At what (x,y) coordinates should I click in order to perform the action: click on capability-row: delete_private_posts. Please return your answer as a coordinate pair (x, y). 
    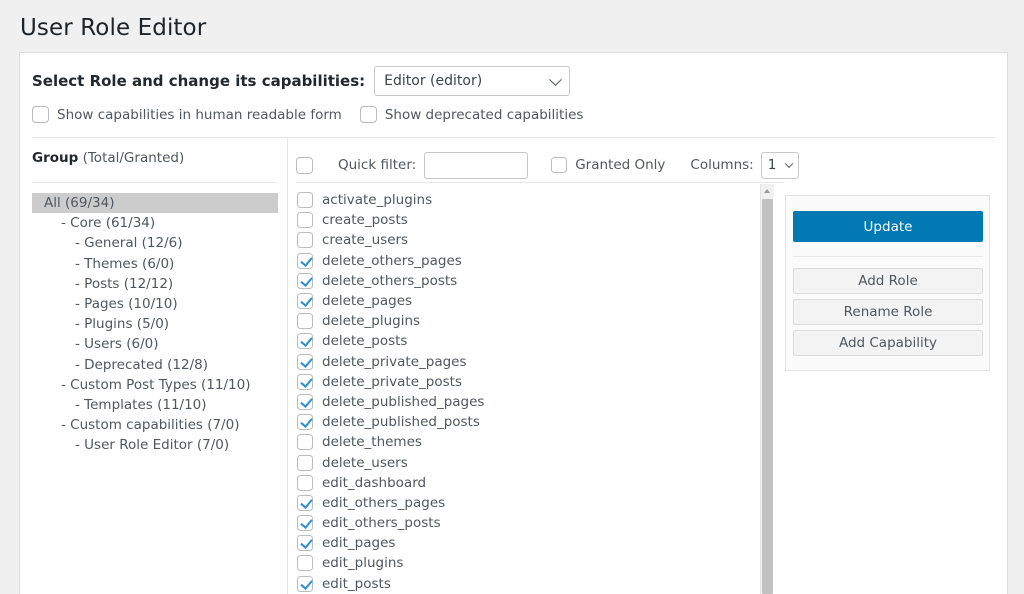
    Looking at the image, I should click on (532, 382).